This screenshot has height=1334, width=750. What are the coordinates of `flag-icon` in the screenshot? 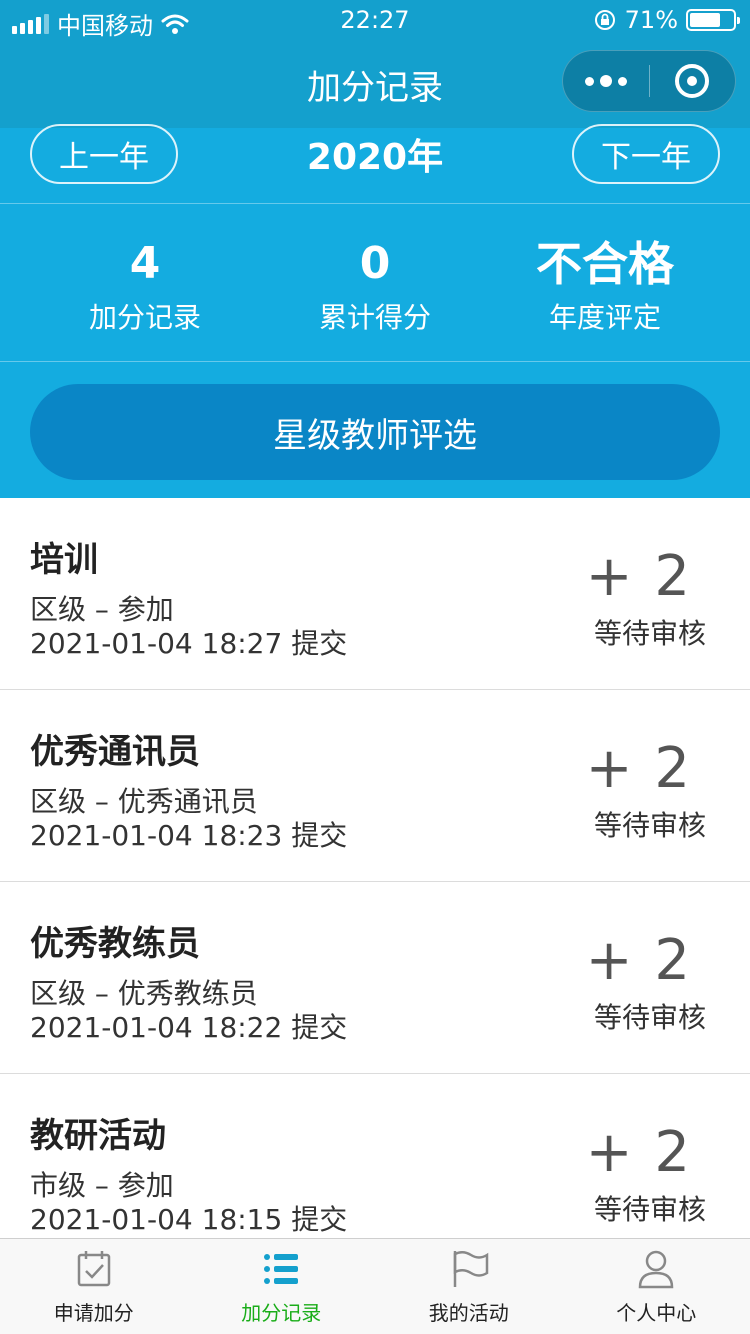 It's located at (470, 1269).